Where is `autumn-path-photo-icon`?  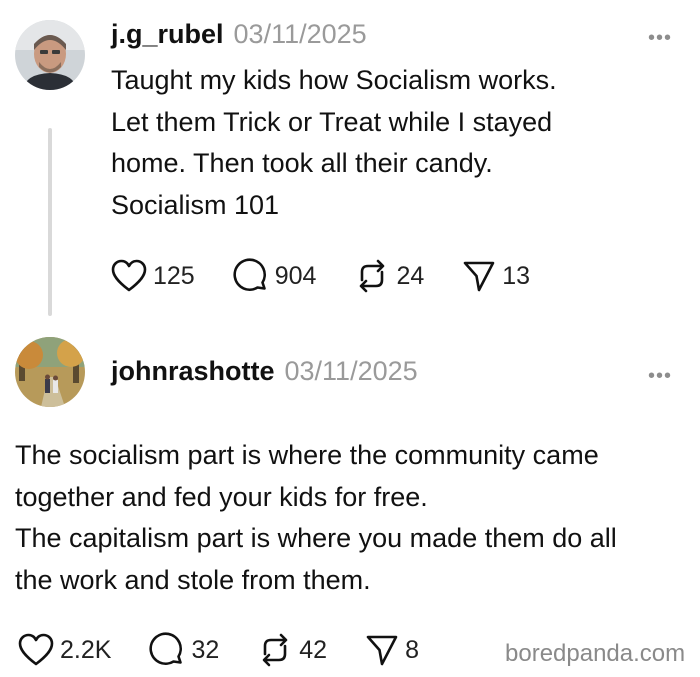
autumn-path-photo-icon is located at coordinates (50, 372).